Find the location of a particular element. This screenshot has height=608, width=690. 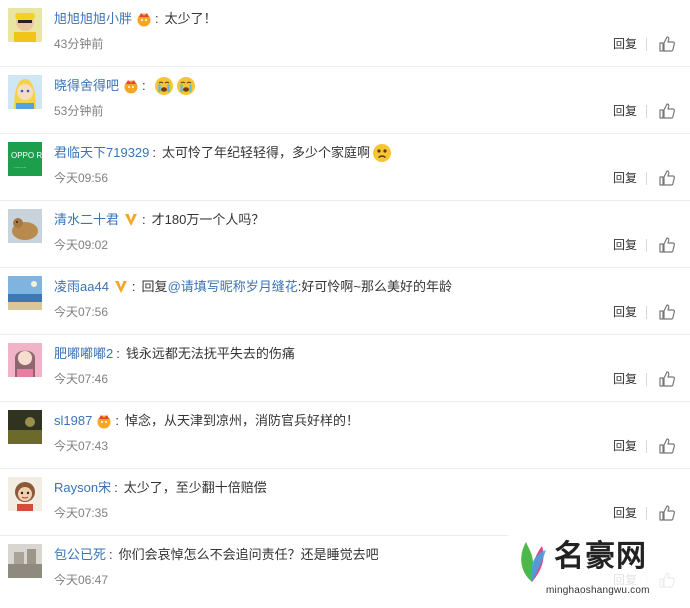

username-link: 晓得舍得吧 is located at coordinates (86, 86).